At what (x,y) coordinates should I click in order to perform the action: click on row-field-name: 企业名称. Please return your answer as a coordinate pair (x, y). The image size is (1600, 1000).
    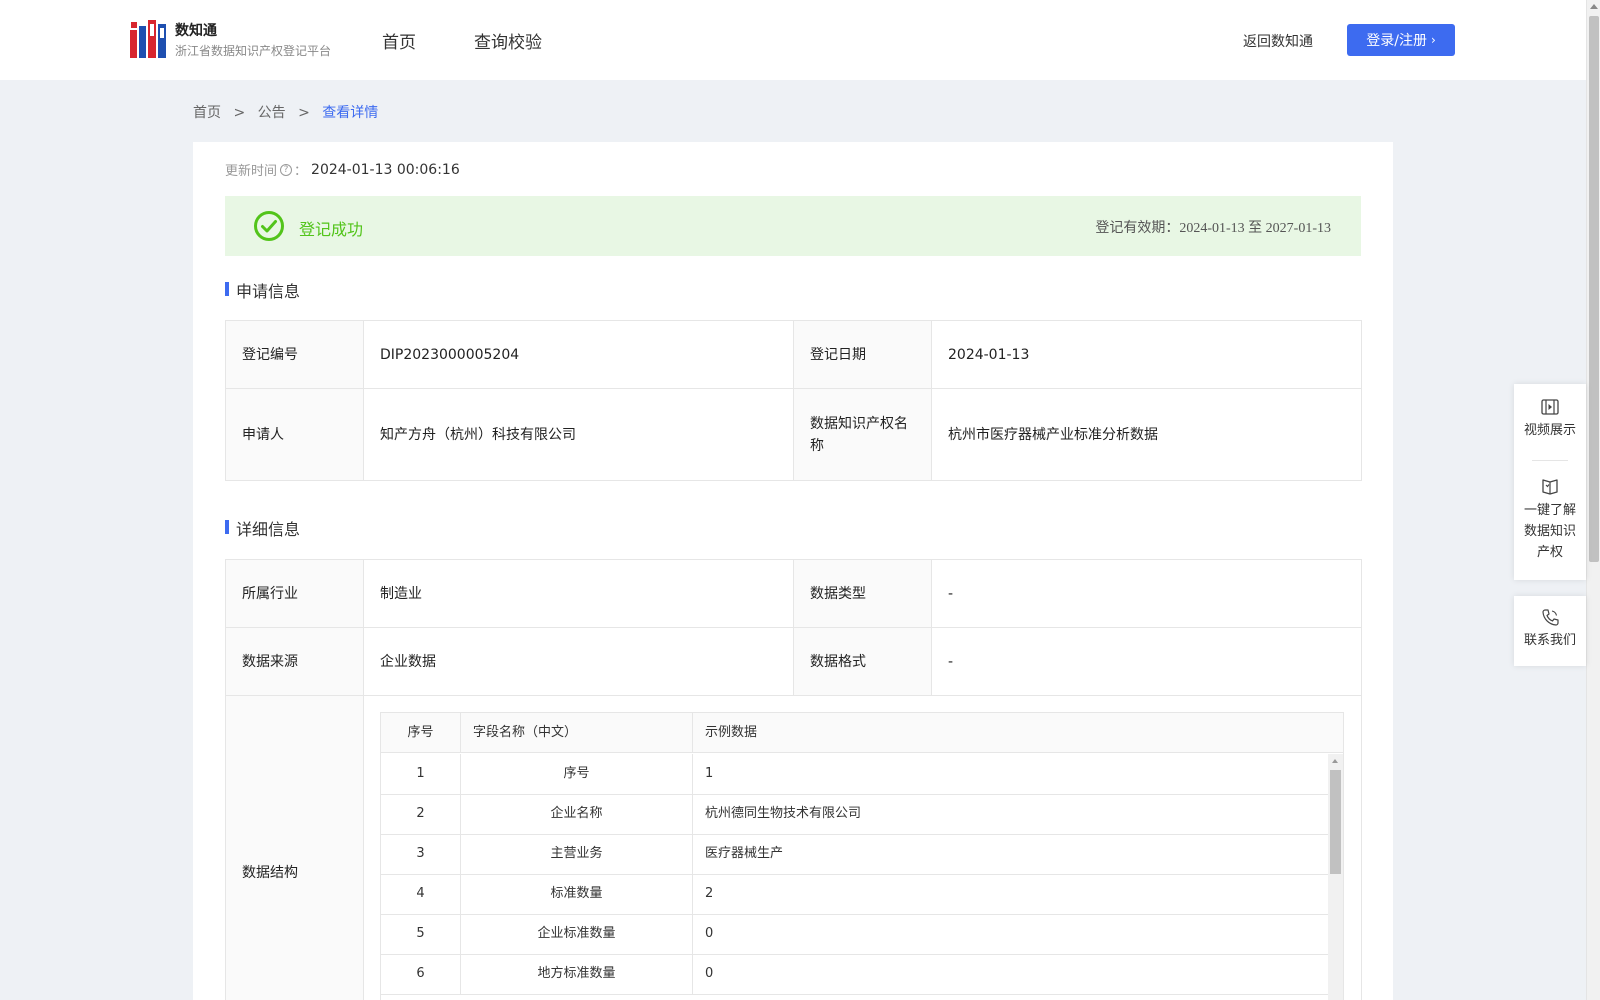
    Looking at the image, I should click on (577, 814).